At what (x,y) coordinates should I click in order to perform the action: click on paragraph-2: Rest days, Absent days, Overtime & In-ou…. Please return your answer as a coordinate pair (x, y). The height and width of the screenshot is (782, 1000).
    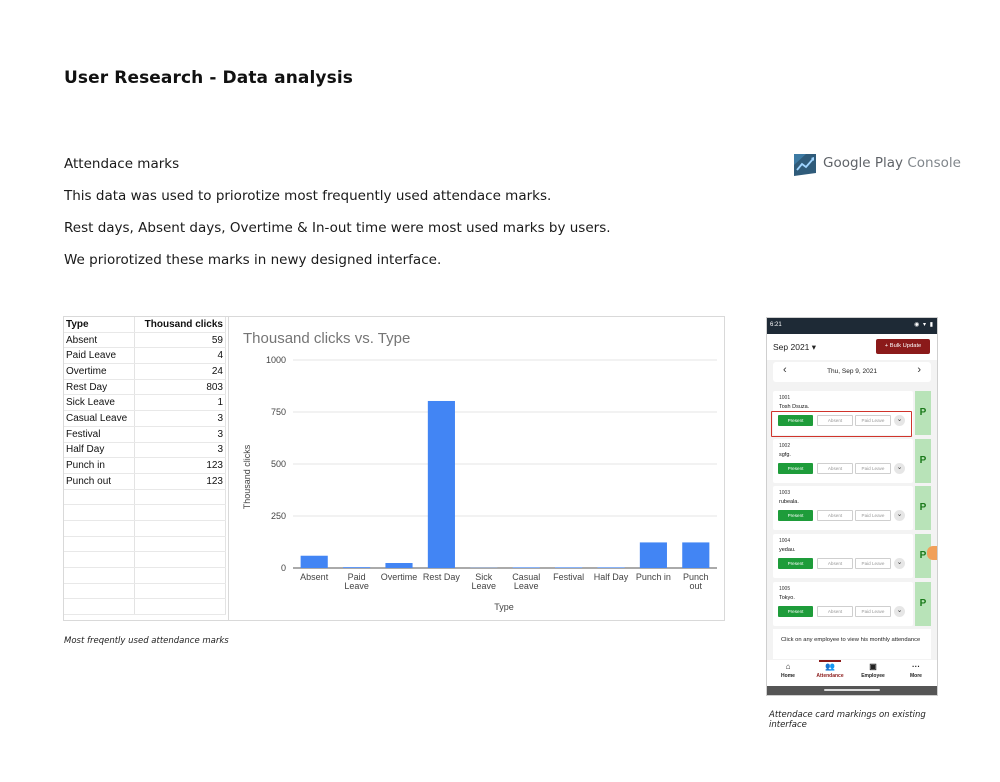
    Looking at the image, I should click on (337, 228).